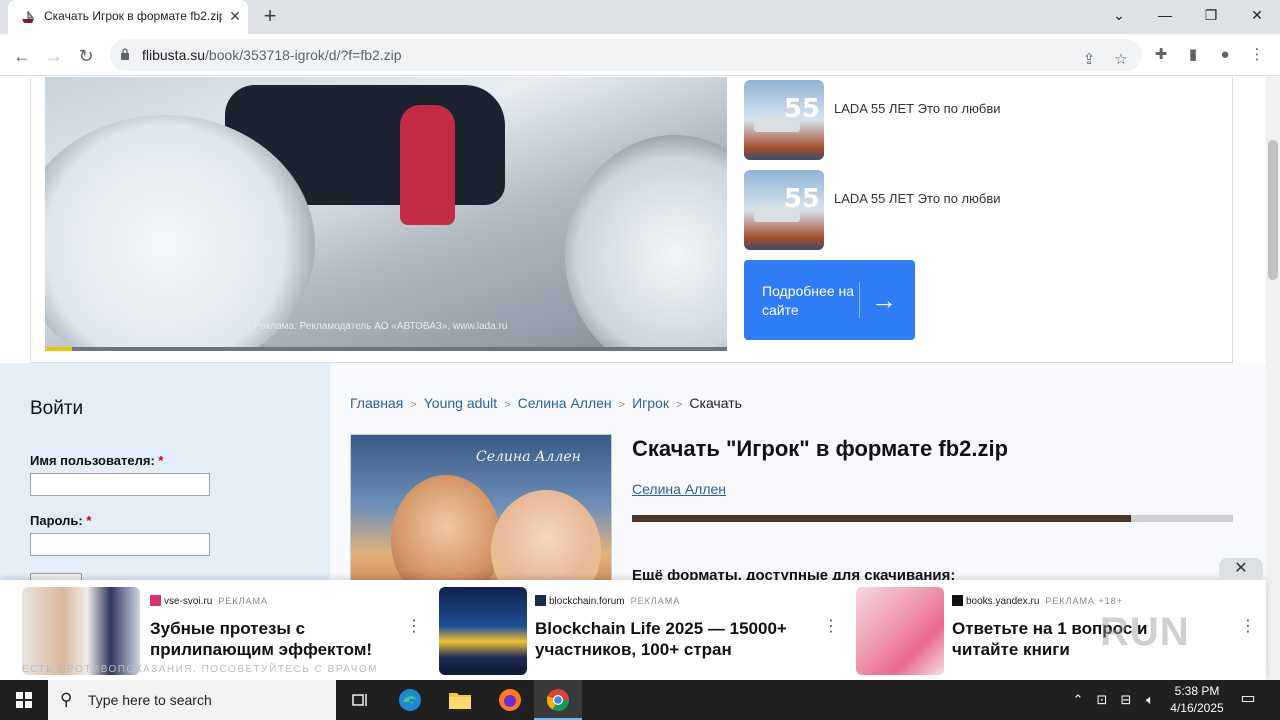  I want to click on forward-arrow-icon: →, so click(54, 56).